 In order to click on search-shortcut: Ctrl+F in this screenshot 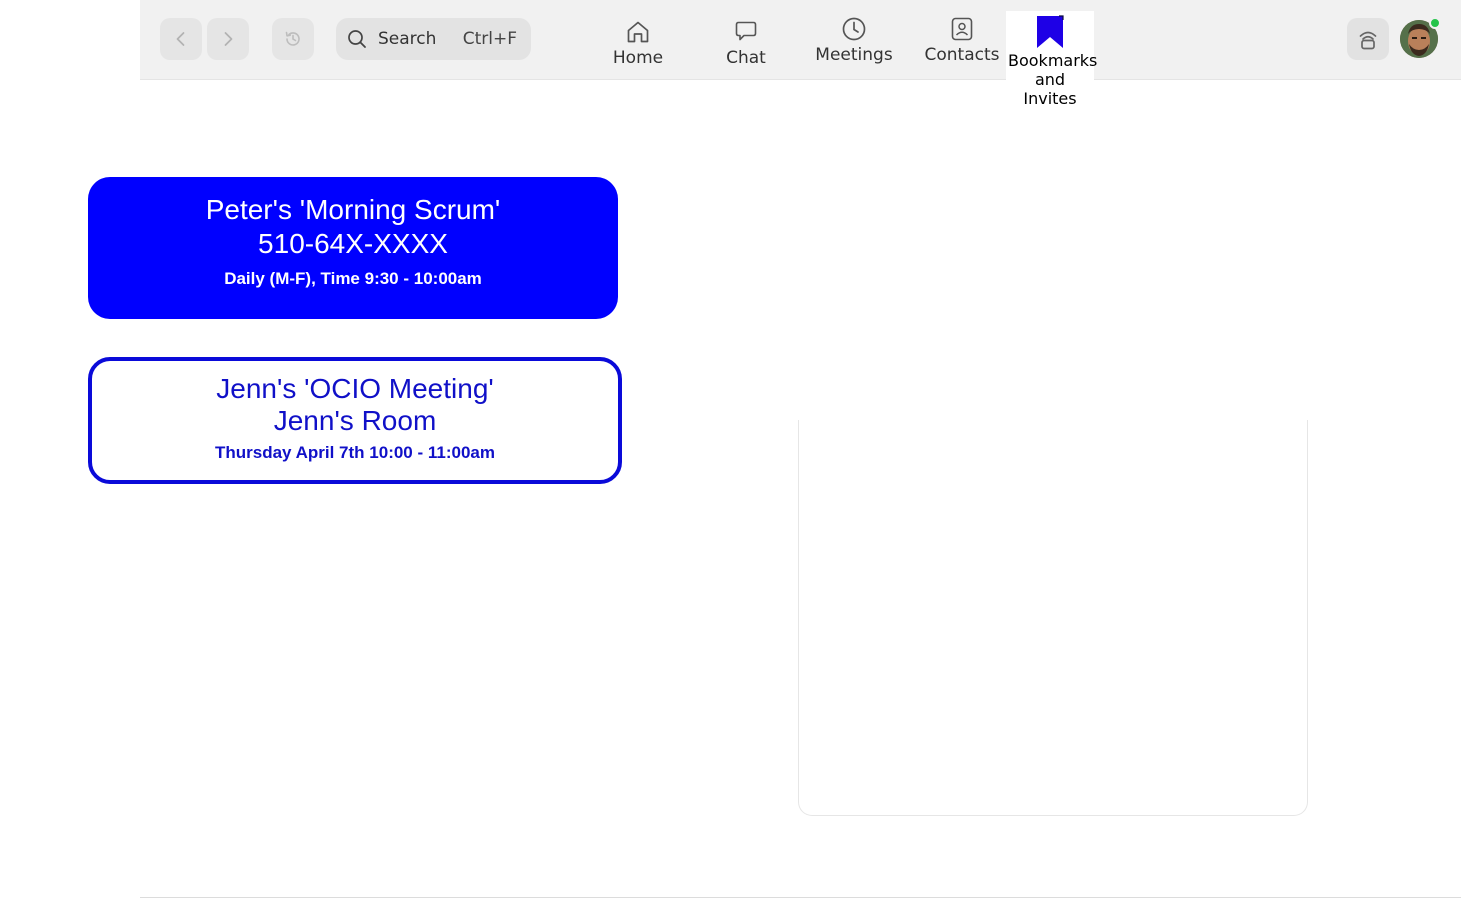, I will do `click(489, 39)`.